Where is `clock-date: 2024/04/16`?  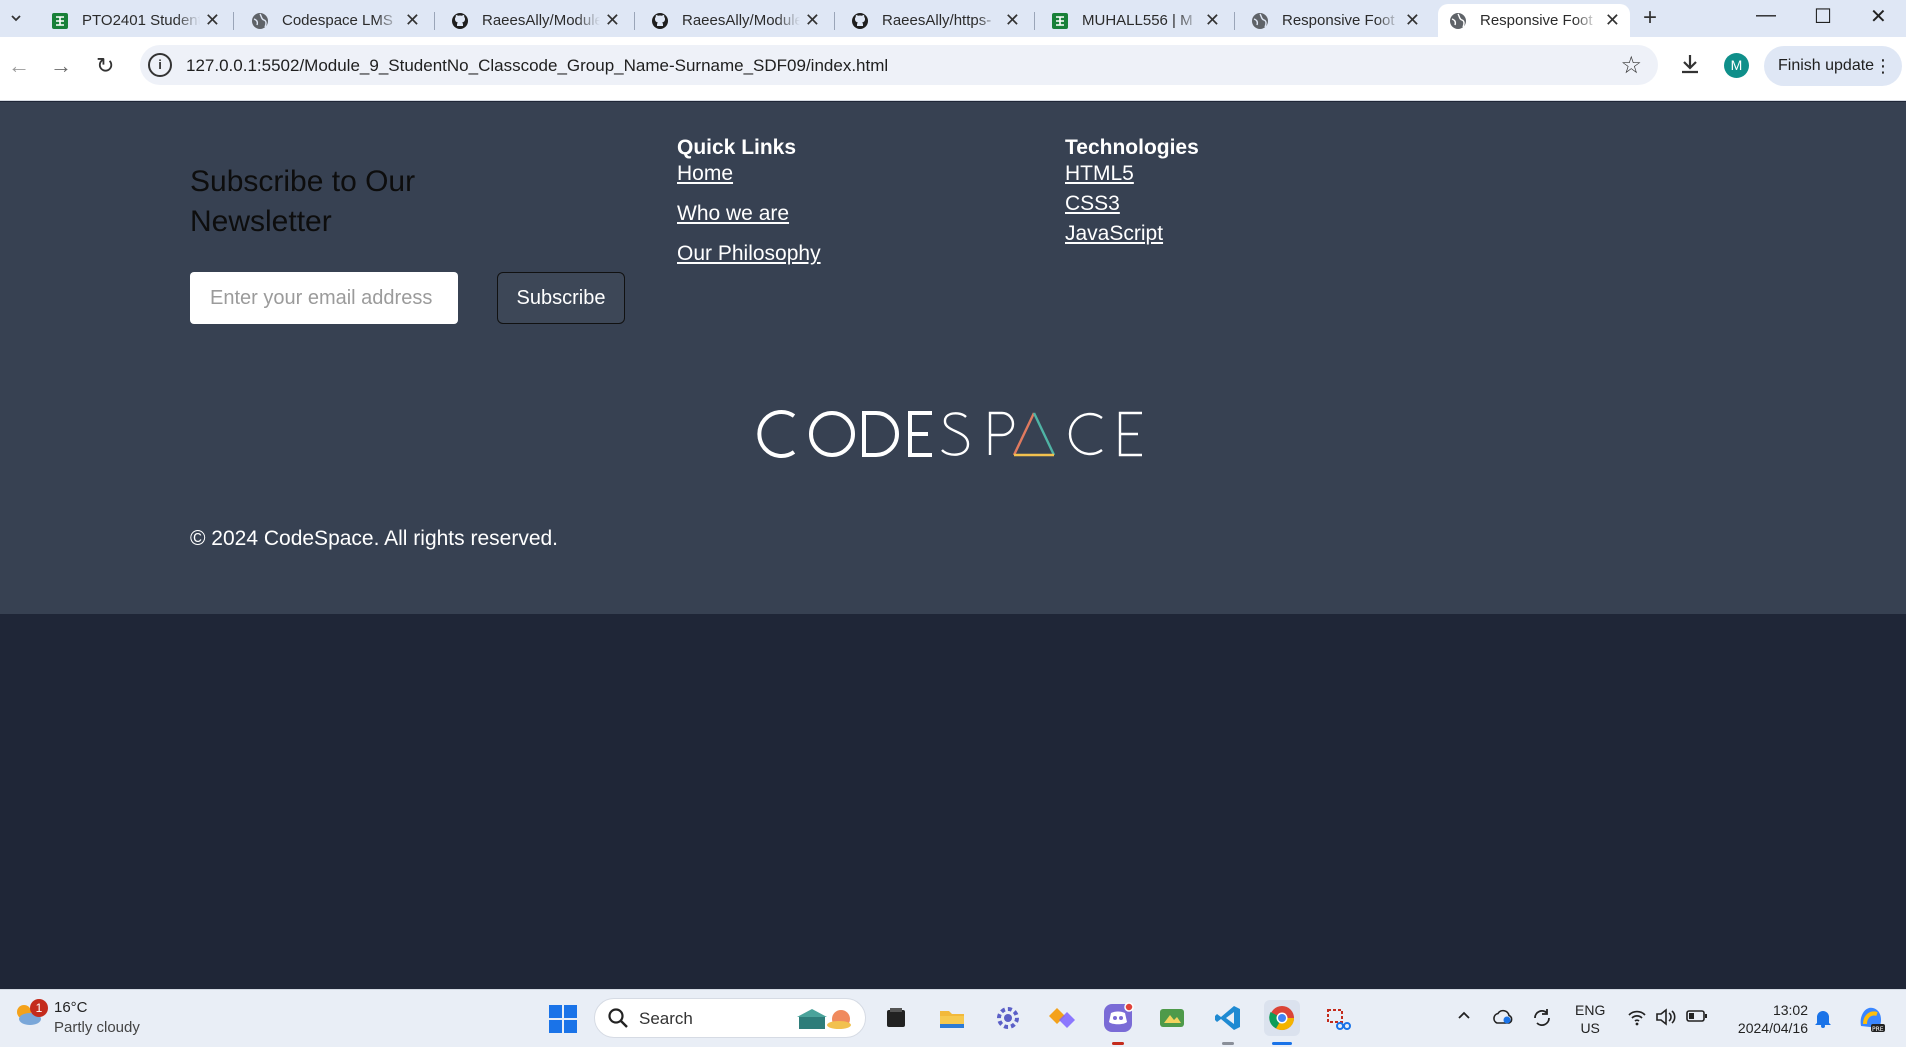
clock-date: 2024/04/16 is located at coordinates (1772, 1028).